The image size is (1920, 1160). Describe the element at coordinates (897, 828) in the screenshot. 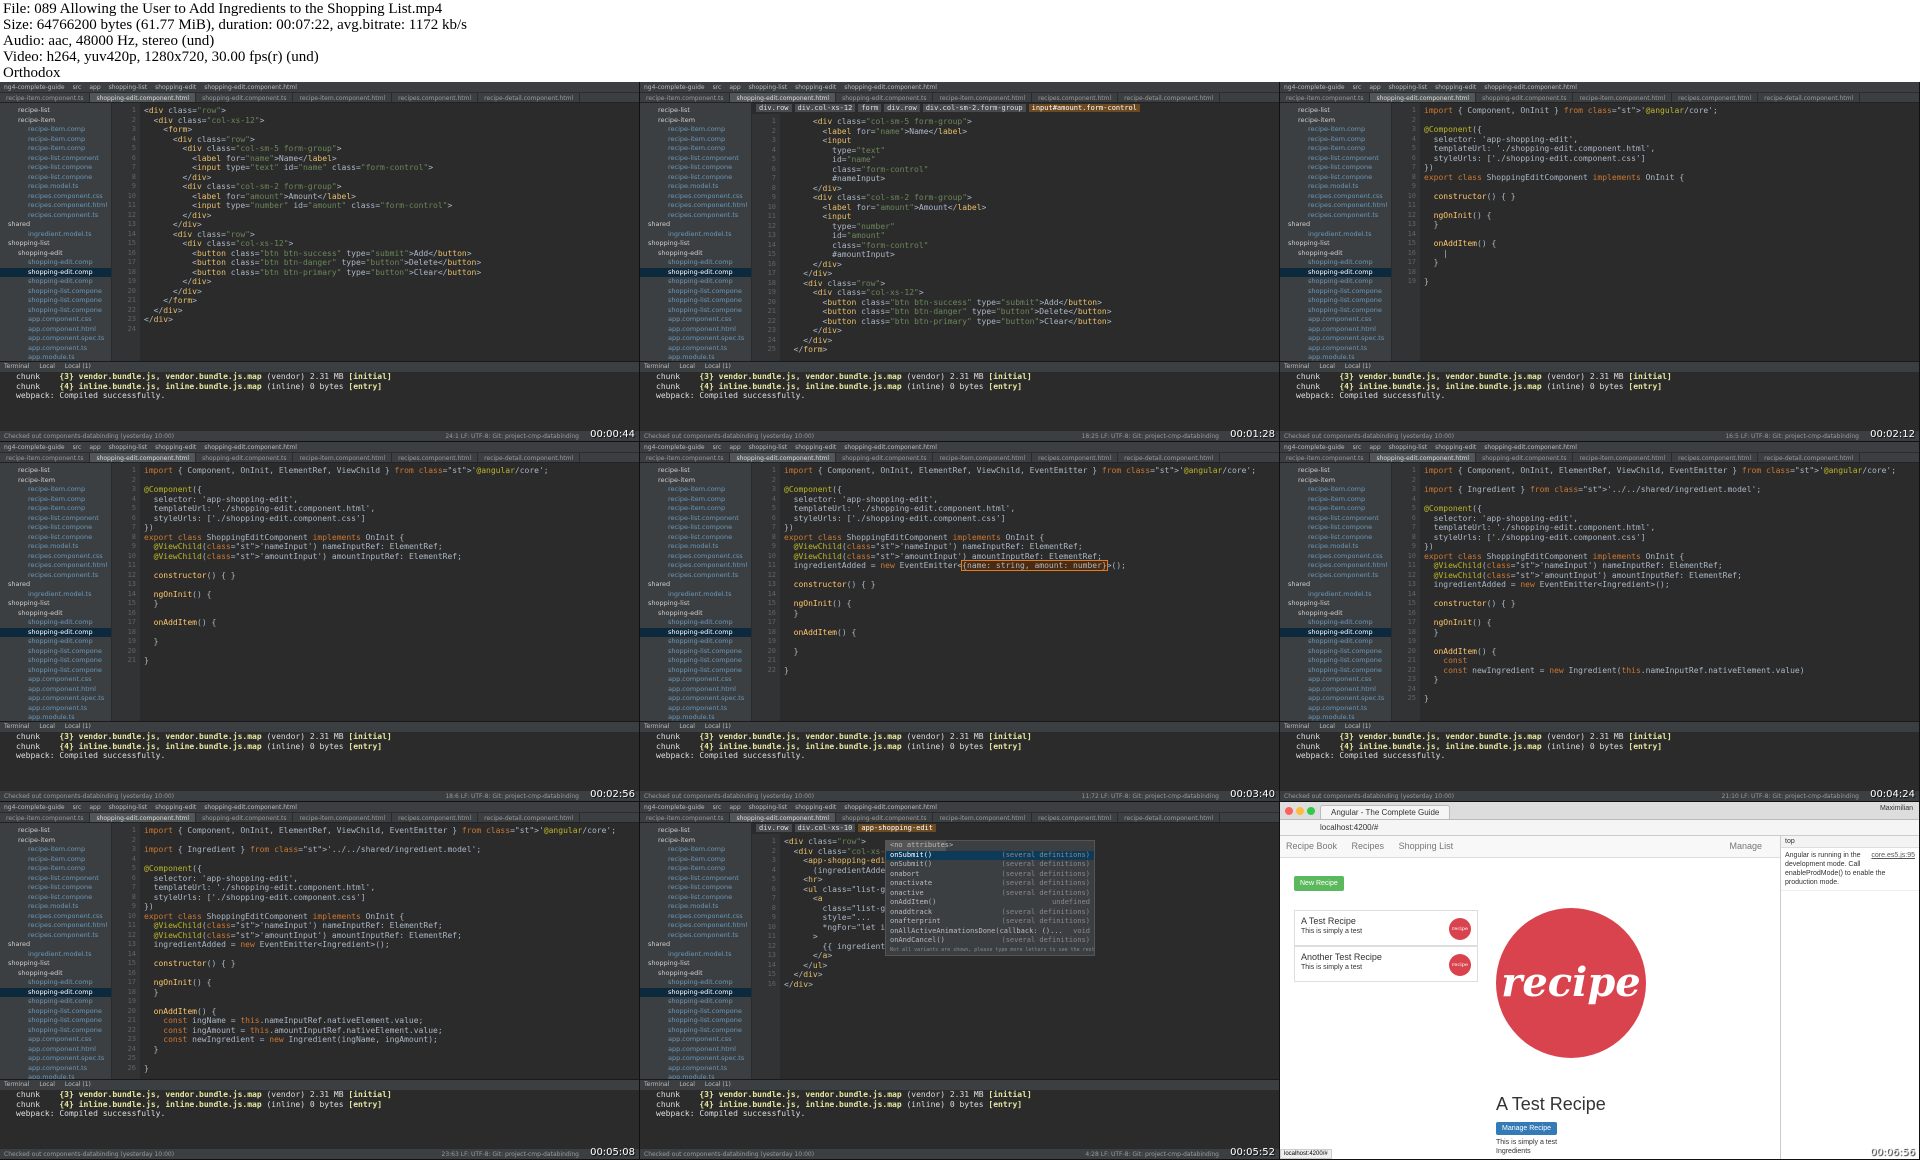

I see `breadcrumb-item: app-shopping-edit` at that location.